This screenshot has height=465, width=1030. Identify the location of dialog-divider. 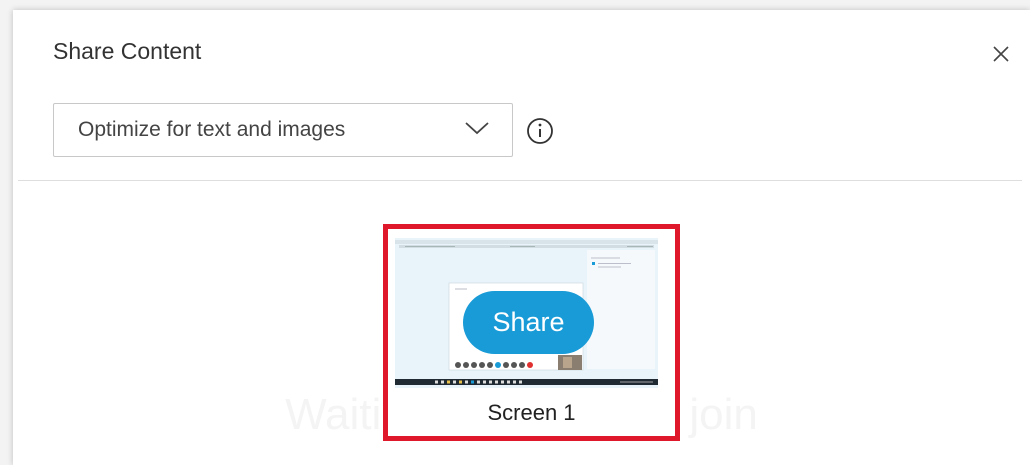
(520, 180).